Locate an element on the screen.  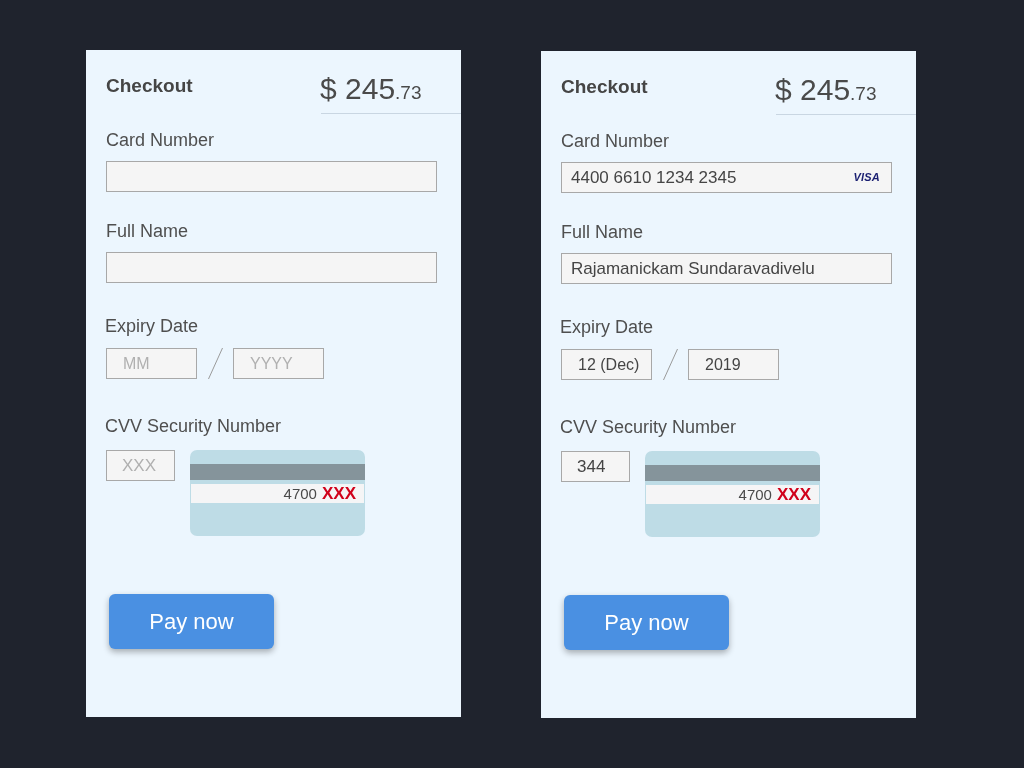
year-field: 2019 is located at coordinates (733, 364).